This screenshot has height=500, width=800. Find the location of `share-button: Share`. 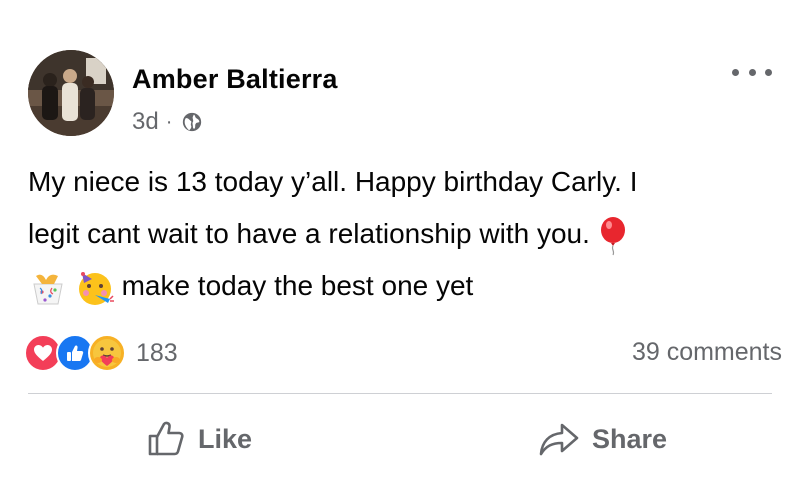

share-button: Share is located at coordinates (602, 439).